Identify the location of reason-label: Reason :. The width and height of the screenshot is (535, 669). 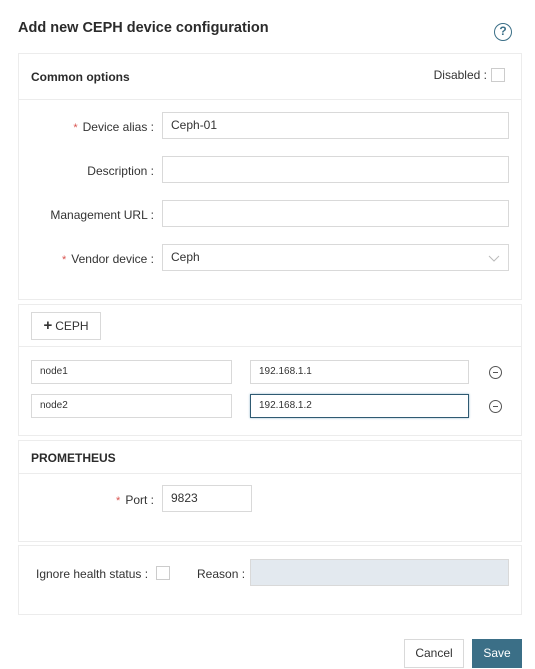
(221, 574).